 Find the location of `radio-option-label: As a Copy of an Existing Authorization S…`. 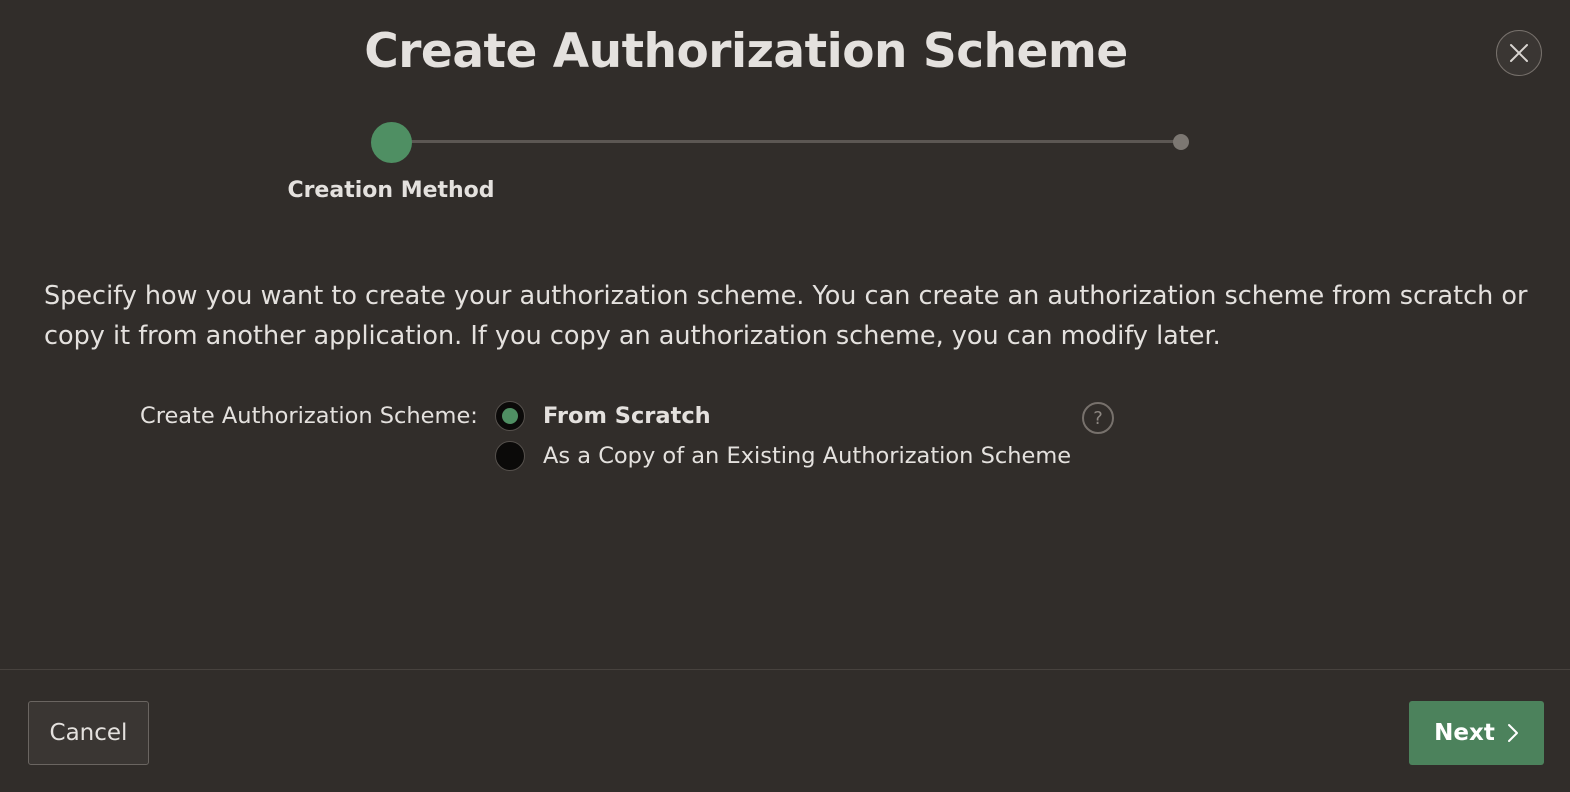

radio-option-label: As a Copy of an Existing Authorization S… is located at coordinates (807, 456).